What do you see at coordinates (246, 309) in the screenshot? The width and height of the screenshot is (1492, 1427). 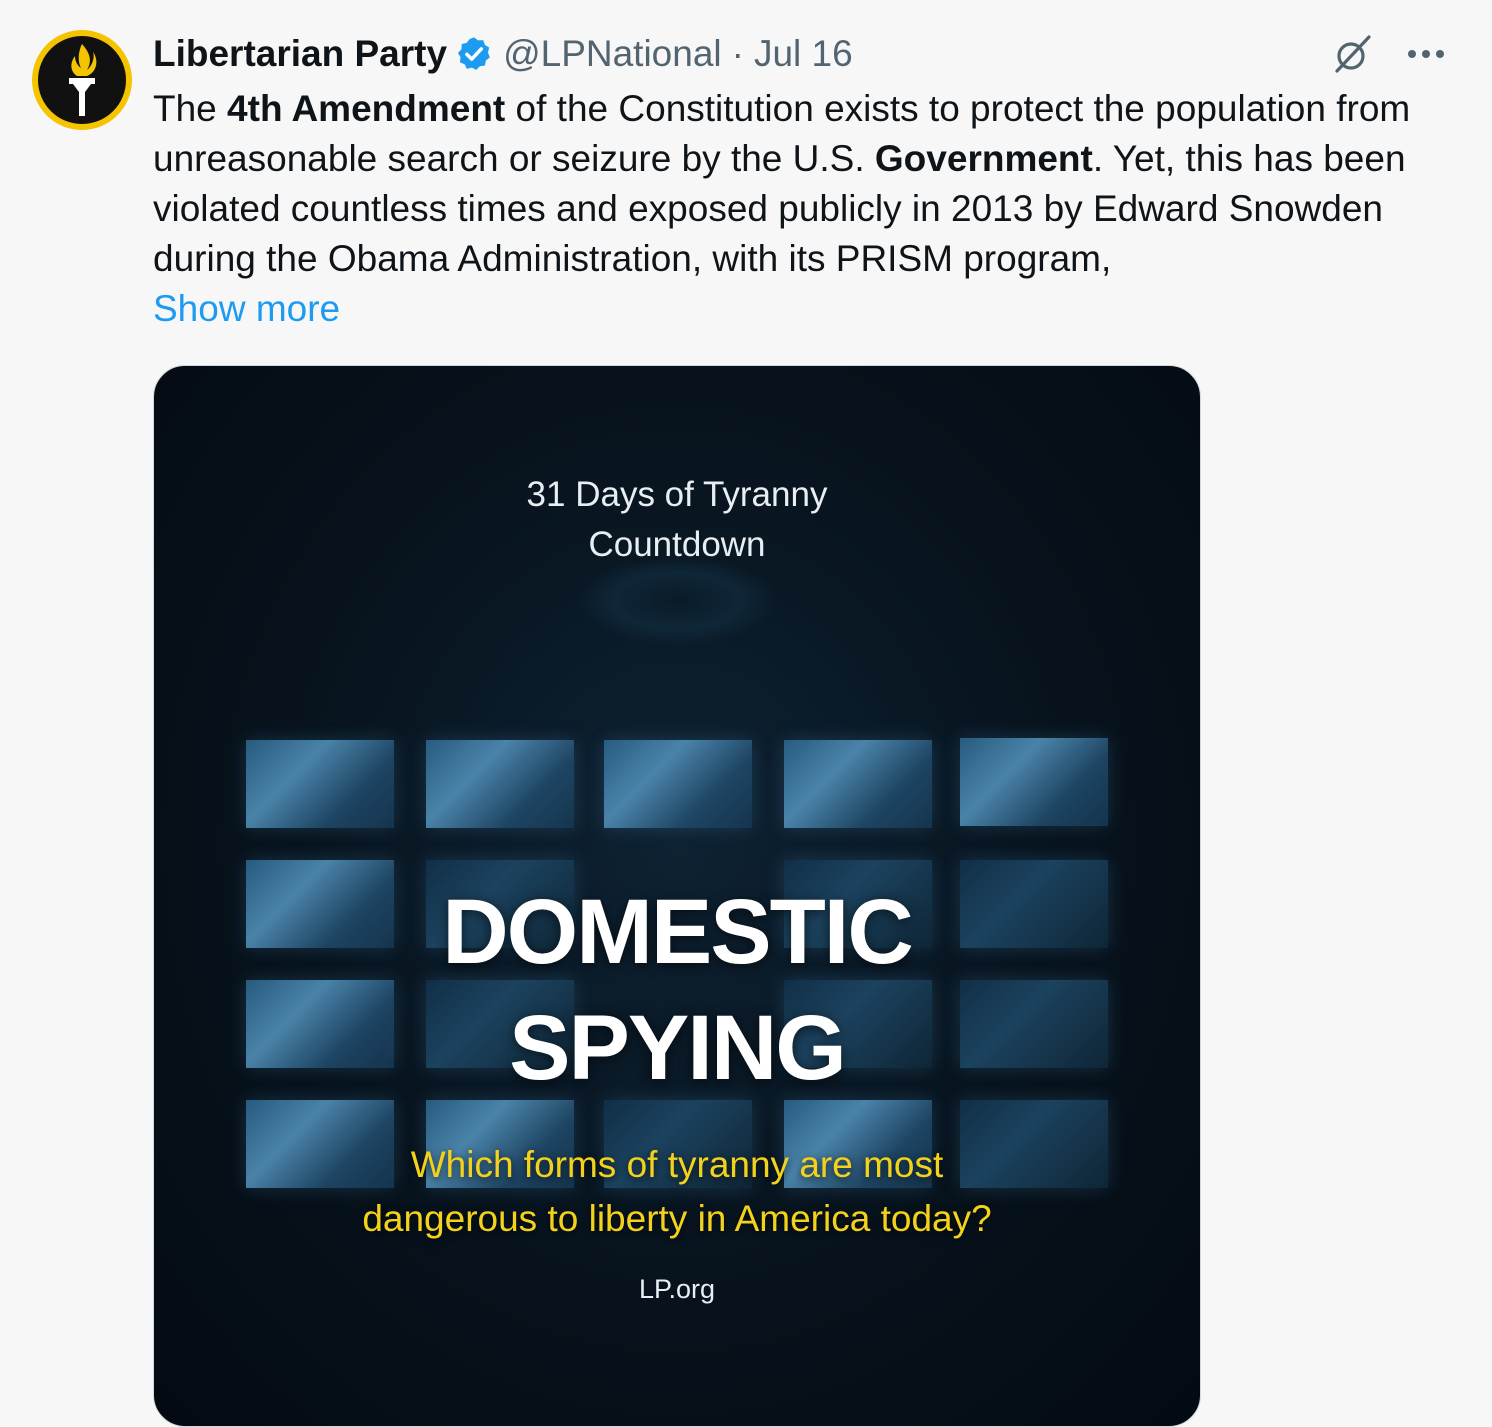 I see `show-more-link: Show more` at bounding box center [246, 309].